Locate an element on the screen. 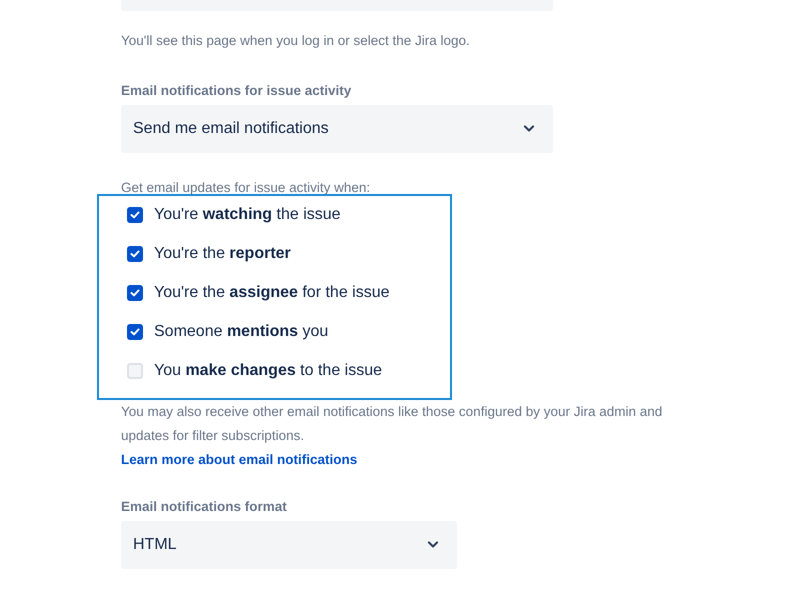 The image size is (799, 609). checkbox-option: Someone mentions you is located at coordinates (463, 331).